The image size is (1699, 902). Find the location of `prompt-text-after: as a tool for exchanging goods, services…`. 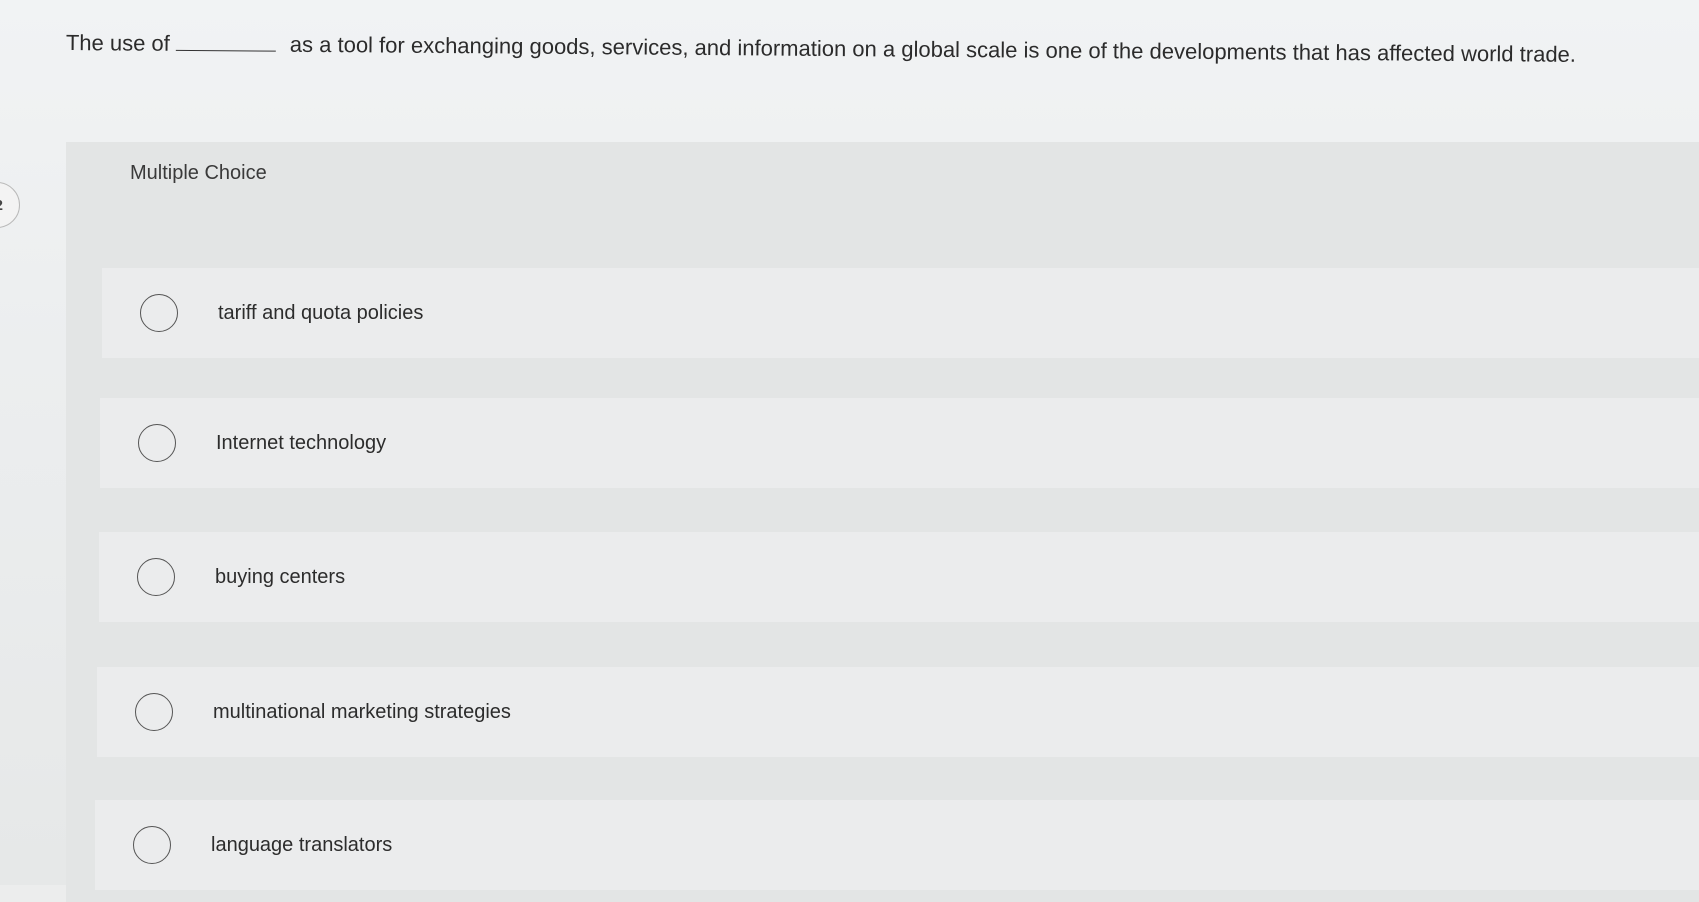

prompt-text-after: as a tool for exchanging goods, services… is located at coordinates (933, 49).